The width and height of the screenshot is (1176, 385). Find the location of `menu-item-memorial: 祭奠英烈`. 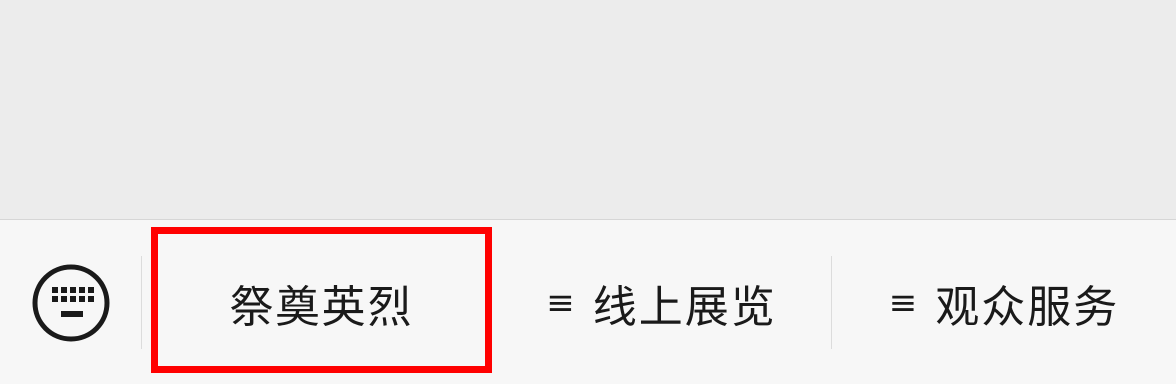

menu-item-memorial: 祭奠英烈 is located at coordinates (321, 302).